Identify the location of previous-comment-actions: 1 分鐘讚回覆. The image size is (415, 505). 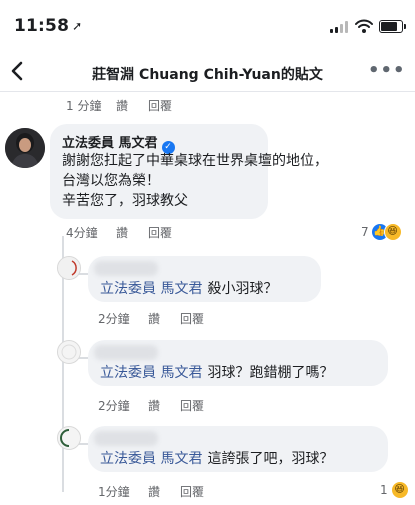
(119, 105).